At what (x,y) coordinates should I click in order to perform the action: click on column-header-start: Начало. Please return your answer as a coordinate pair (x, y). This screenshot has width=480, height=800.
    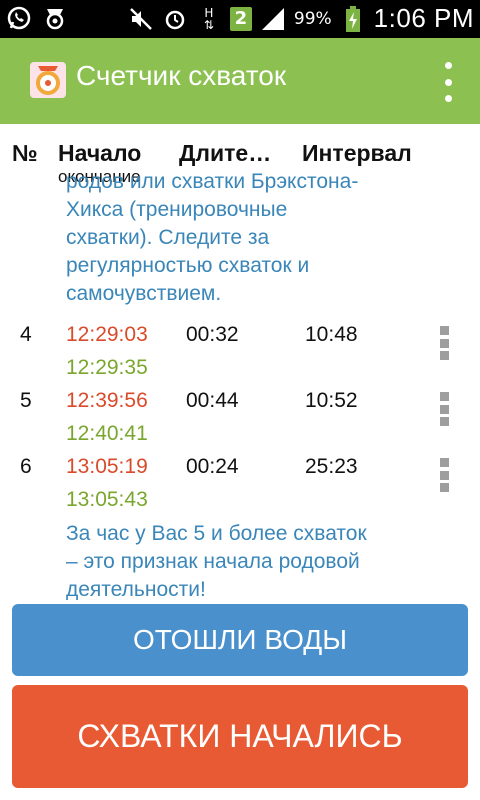
    Looking at the image, I should click on (100, 153).